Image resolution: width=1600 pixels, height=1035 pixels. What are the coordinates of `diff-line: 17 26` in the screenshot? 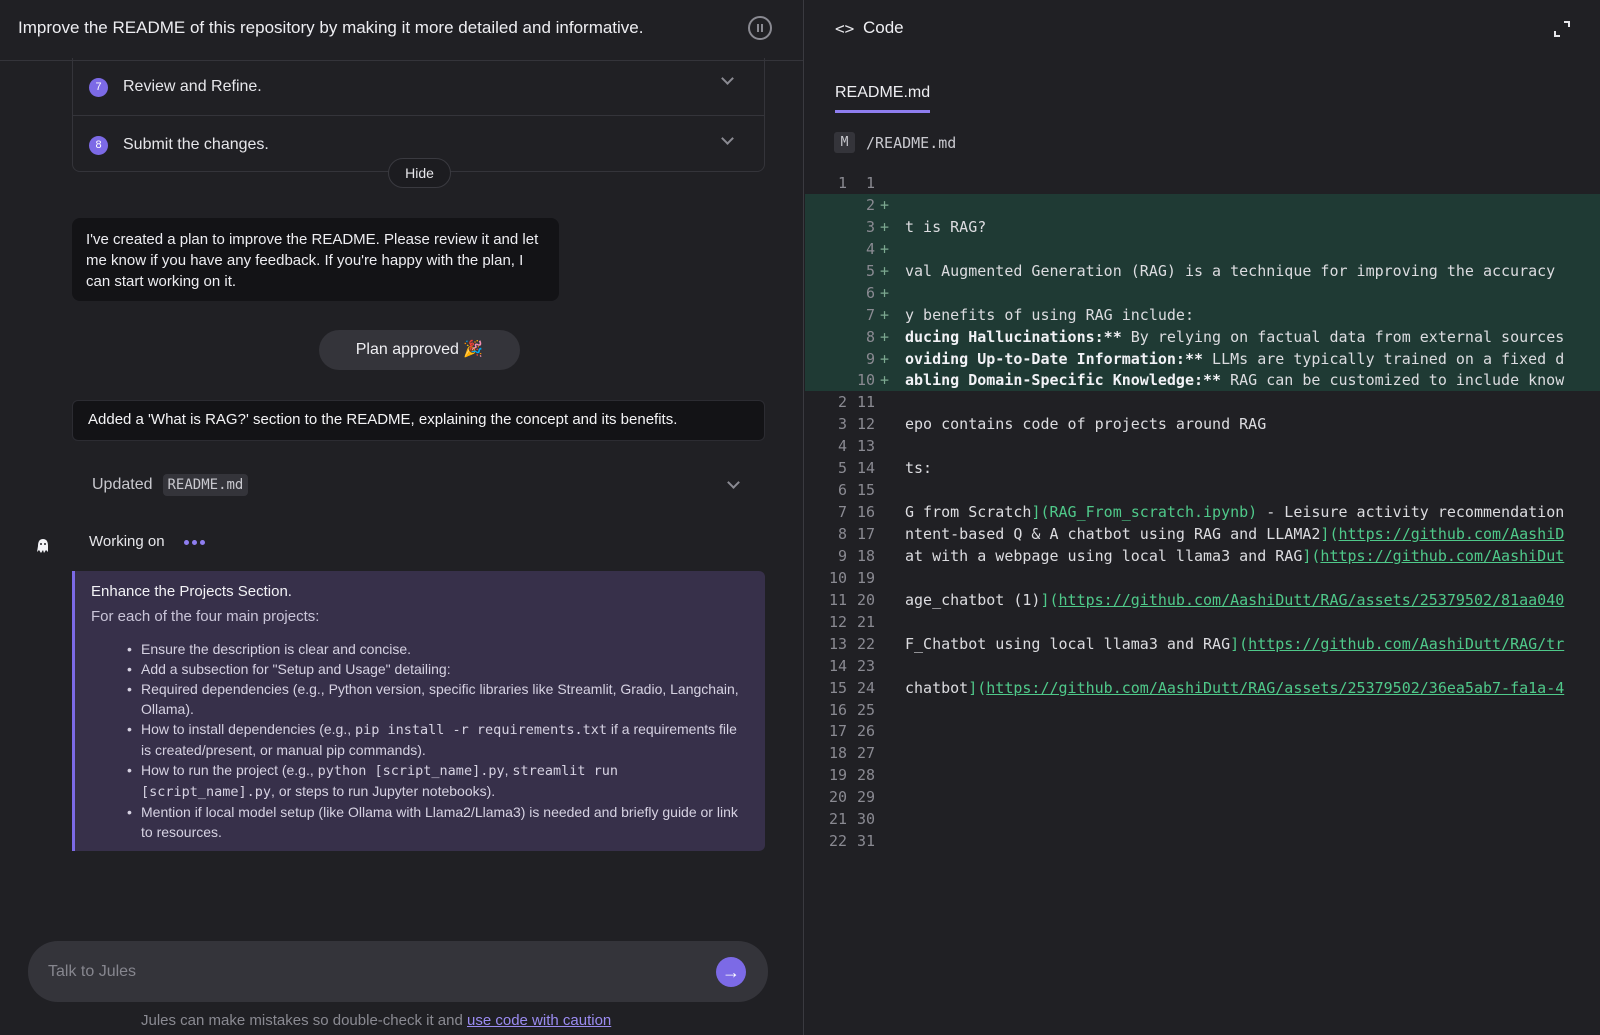 It's located at (1202, 731).